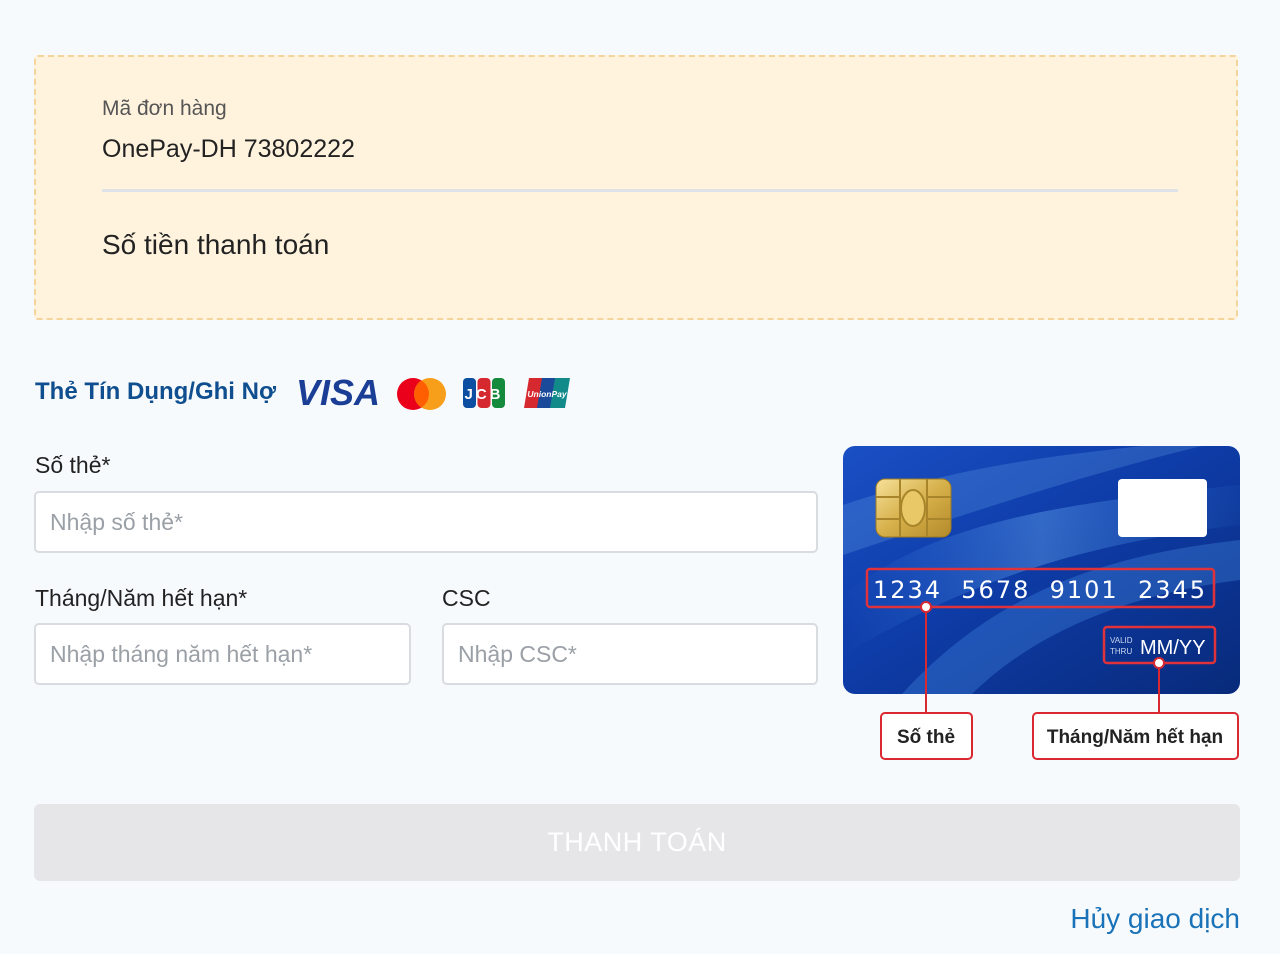  I want to click on mastercard-logo, so click(421, 394).